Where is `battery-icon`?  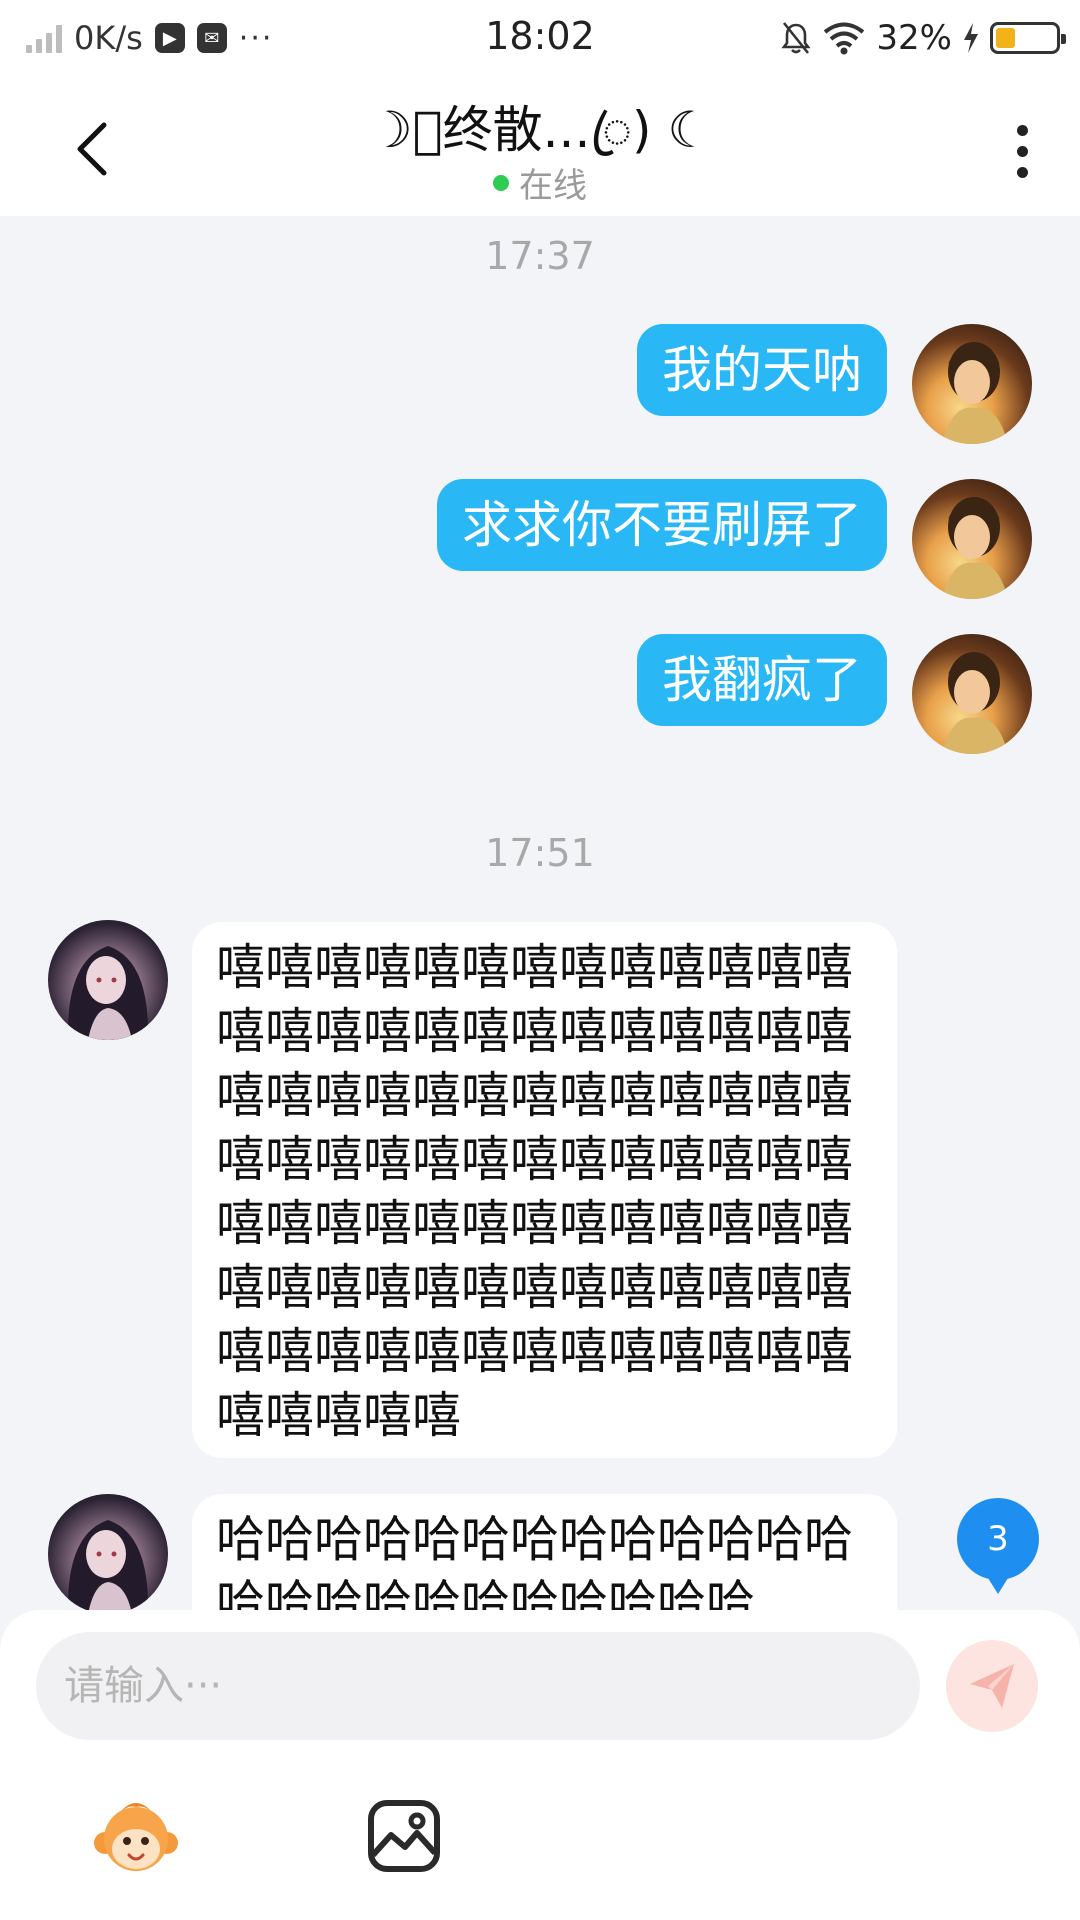
battery-icon is located at coordinates (1028, 38).